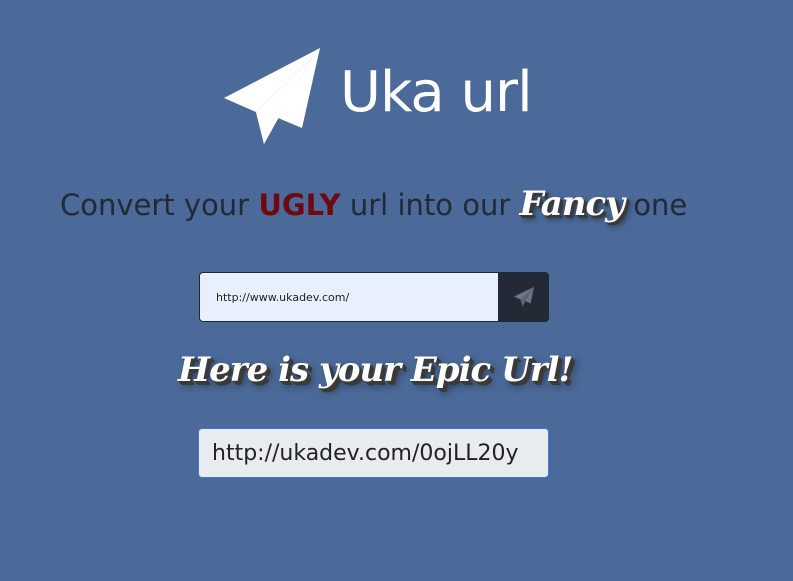 The height and width of the screenshot is (581, 793). Describe the element at coordinates (375, 370) in the screenshot. I see `result-heading: Here is your Epic Url!` at that location.